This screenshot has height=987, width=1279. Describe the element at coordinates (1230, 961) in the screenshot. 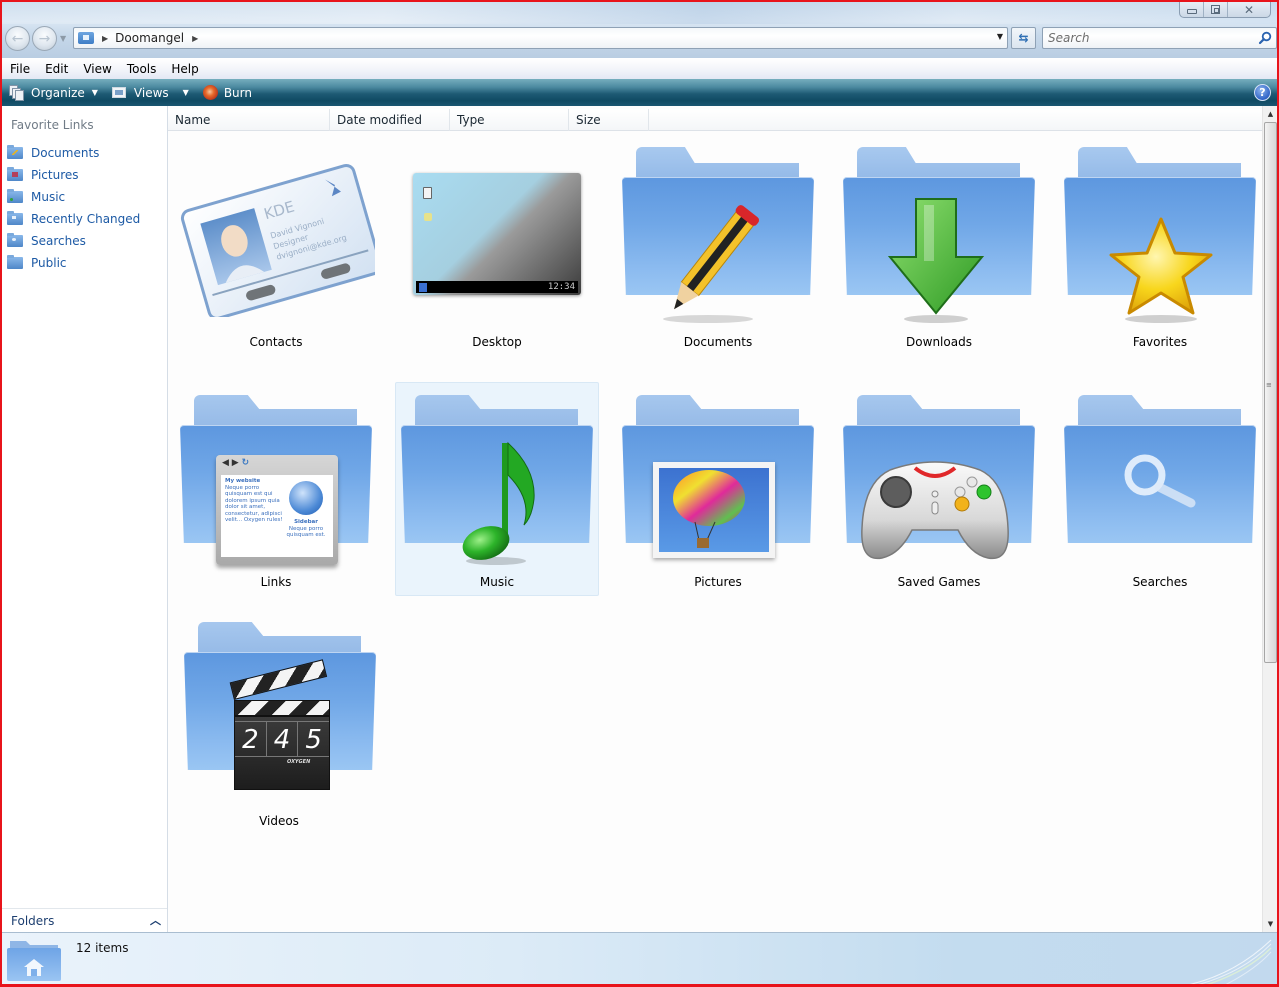

I see `decorative-swoosh` at that location.